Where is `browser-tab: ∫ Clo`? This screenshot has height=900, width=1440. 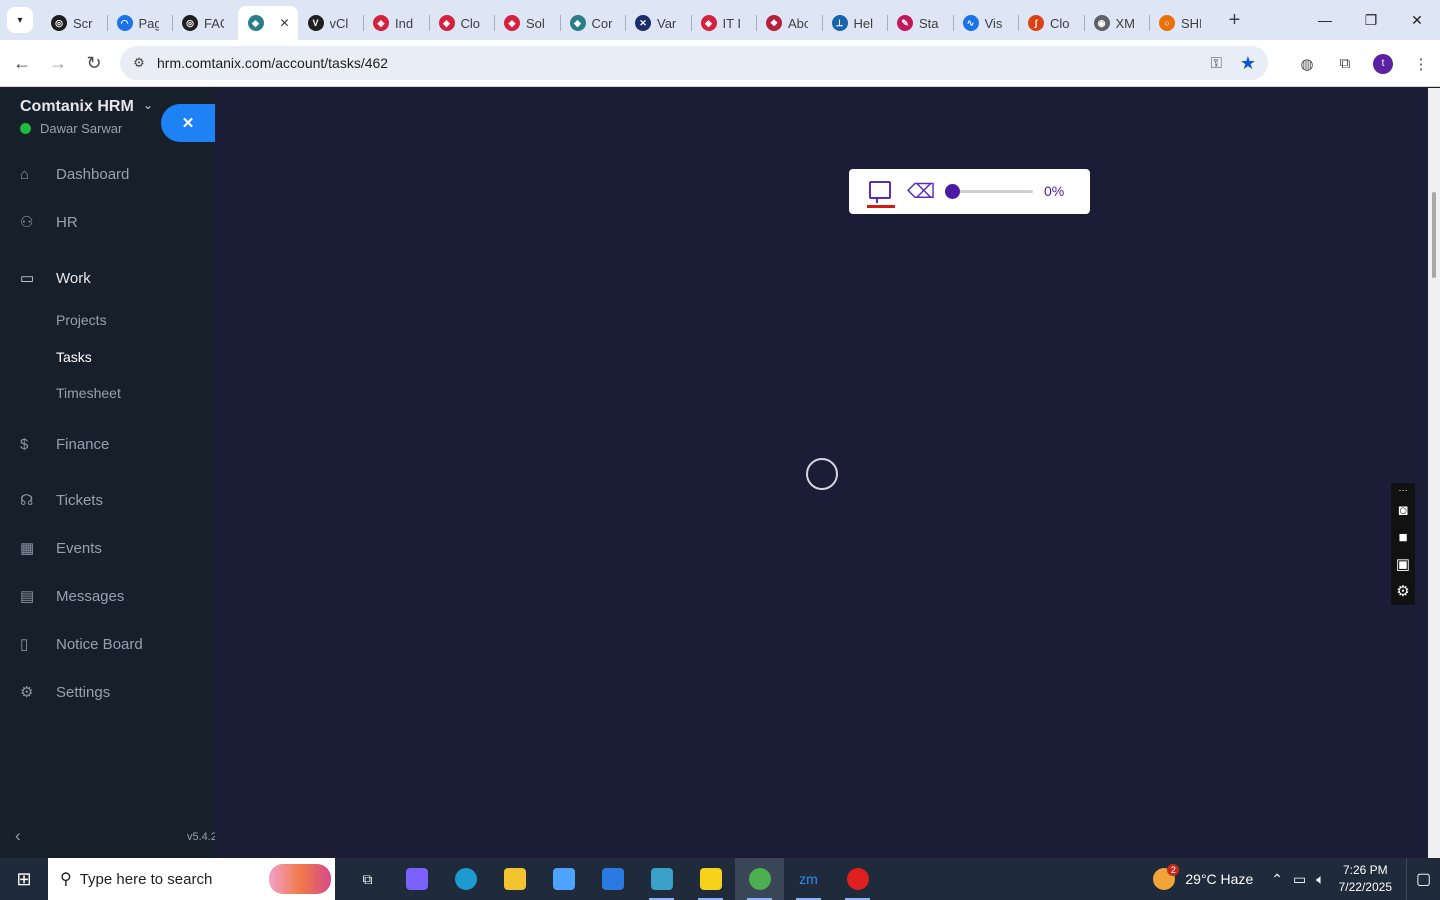 browser-tab: ∫ Clo is located at coordinates (1051, 23).